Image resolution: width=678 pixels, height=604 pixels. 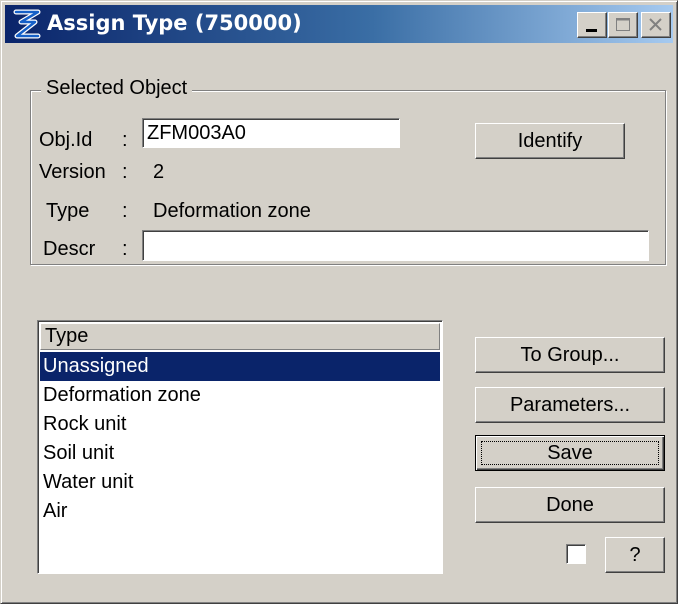 I want to click on maximize-button, so click(x=623, y=25).